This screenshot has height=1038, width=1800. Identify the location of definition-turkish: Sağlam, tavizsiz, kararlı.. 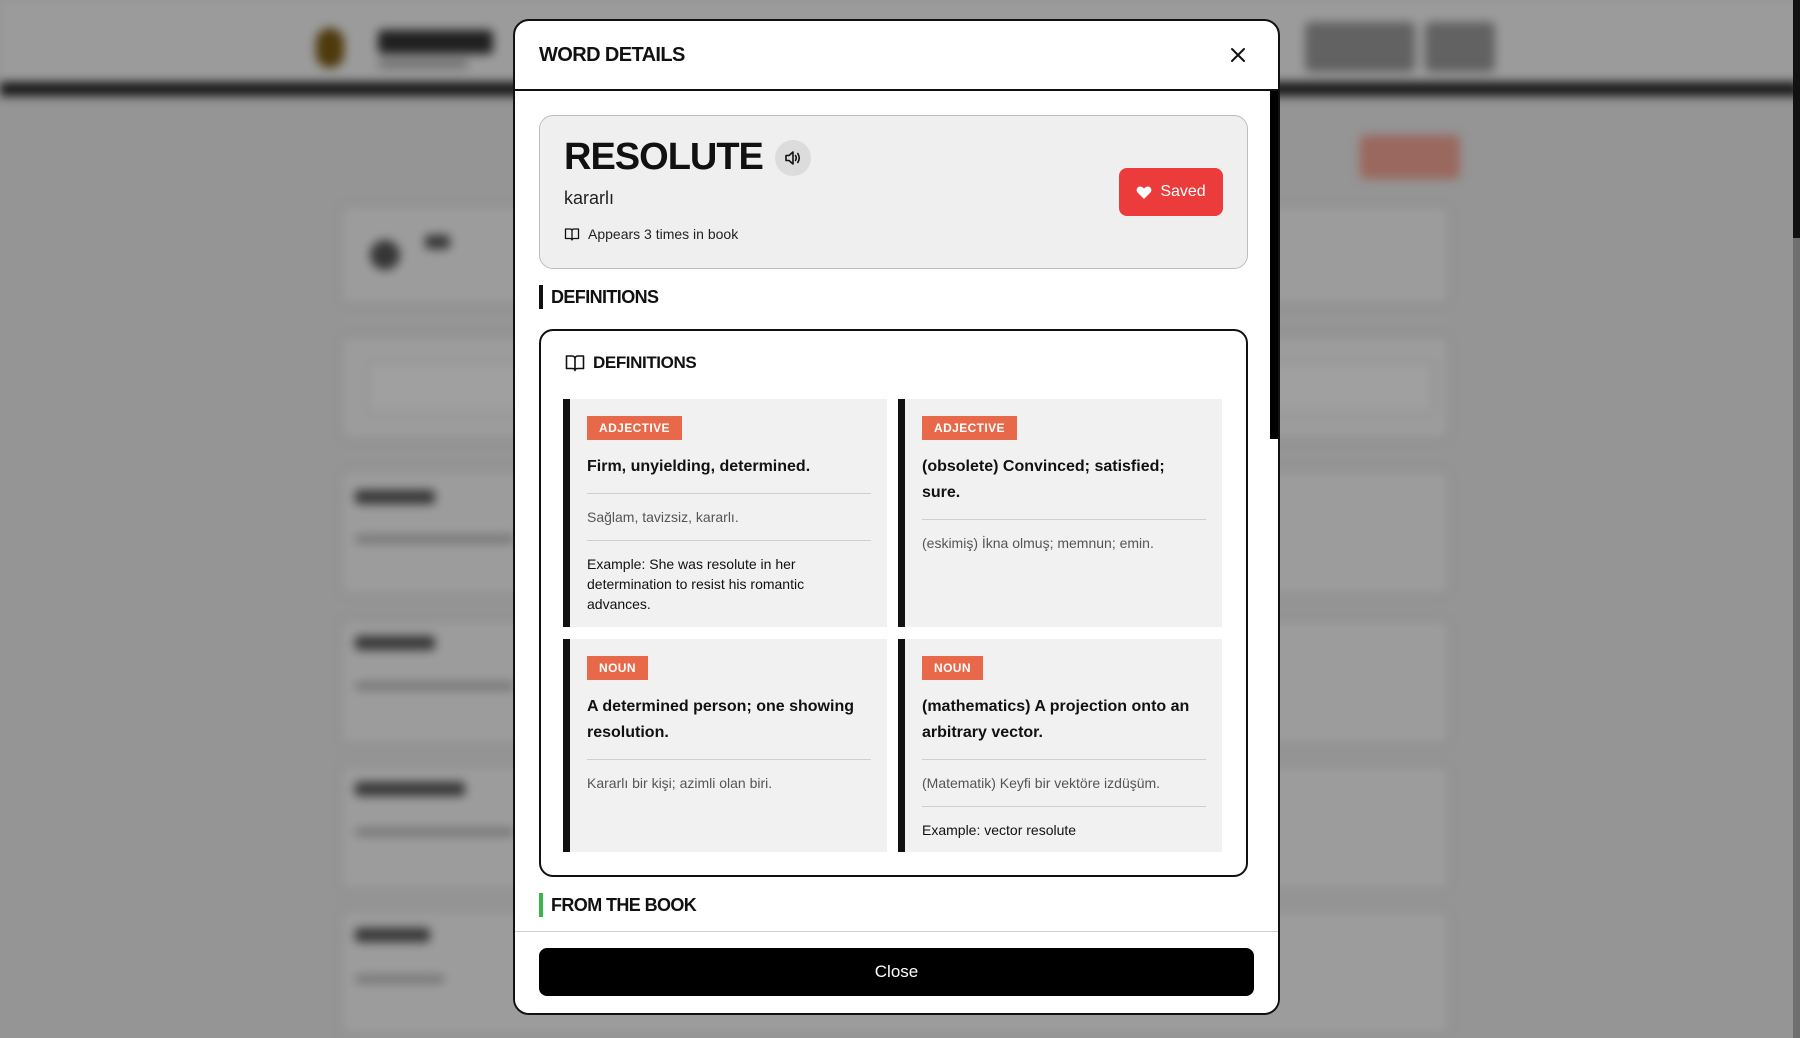
(729, 524).